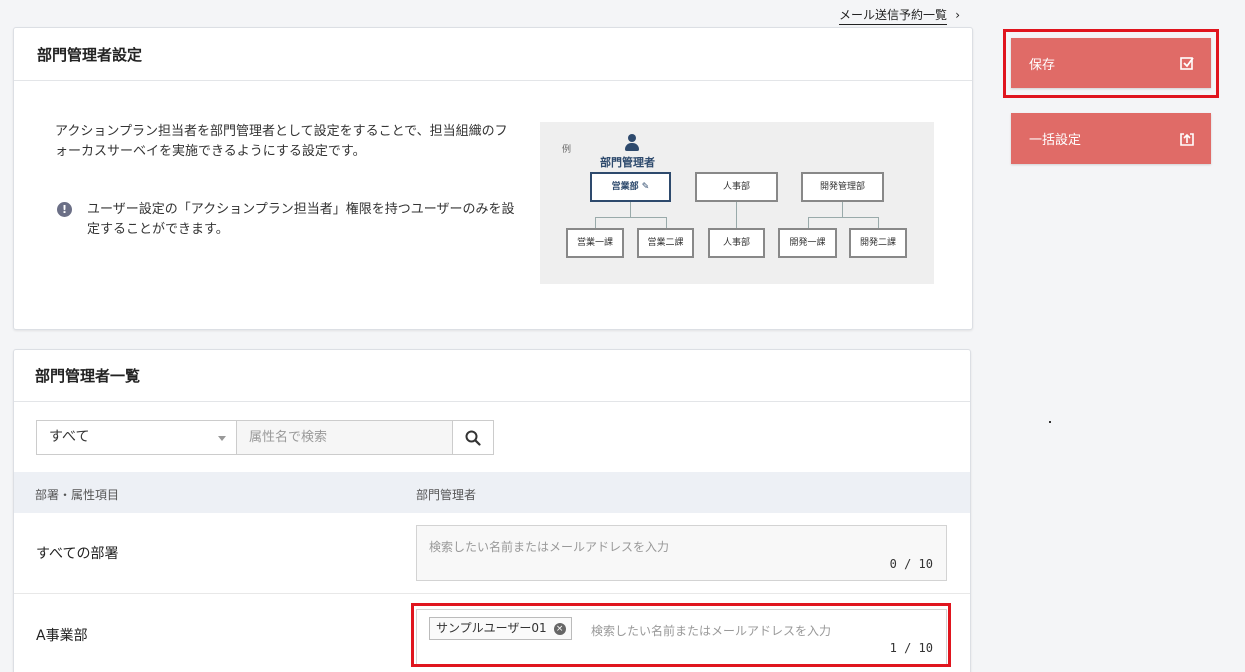 This screenshot has height=672, width=1245. What do you see at coordinates (665, 243) in the screenshot?
I see `diagram-subunit-sales-2: 営業二課` at bounding box center [665, 243].